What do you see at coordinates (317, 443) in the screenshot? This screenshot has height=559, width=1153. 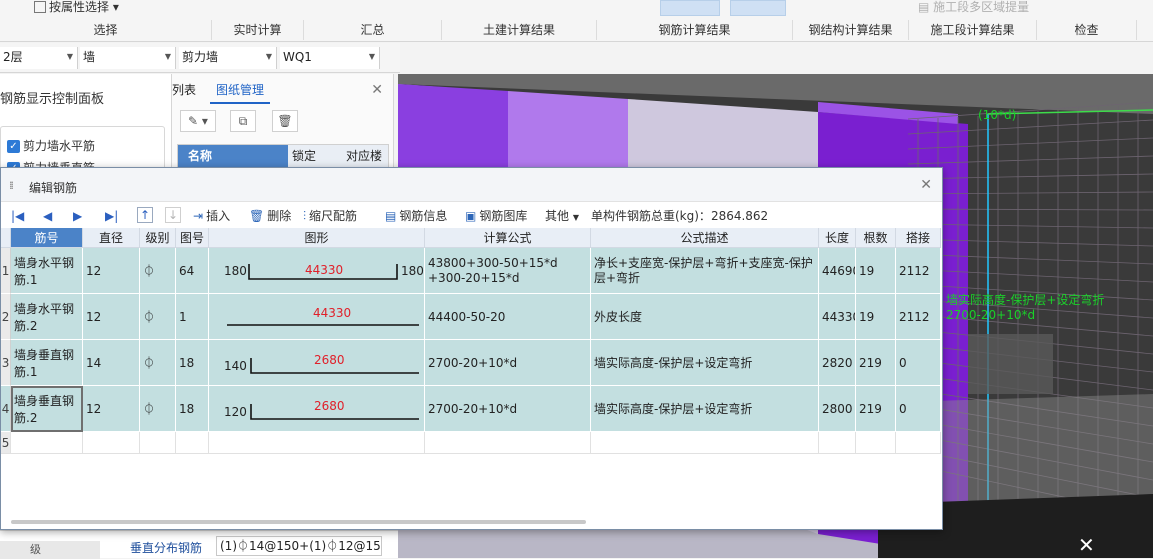 I see `shape-cell` at bounding box center [317, 443].